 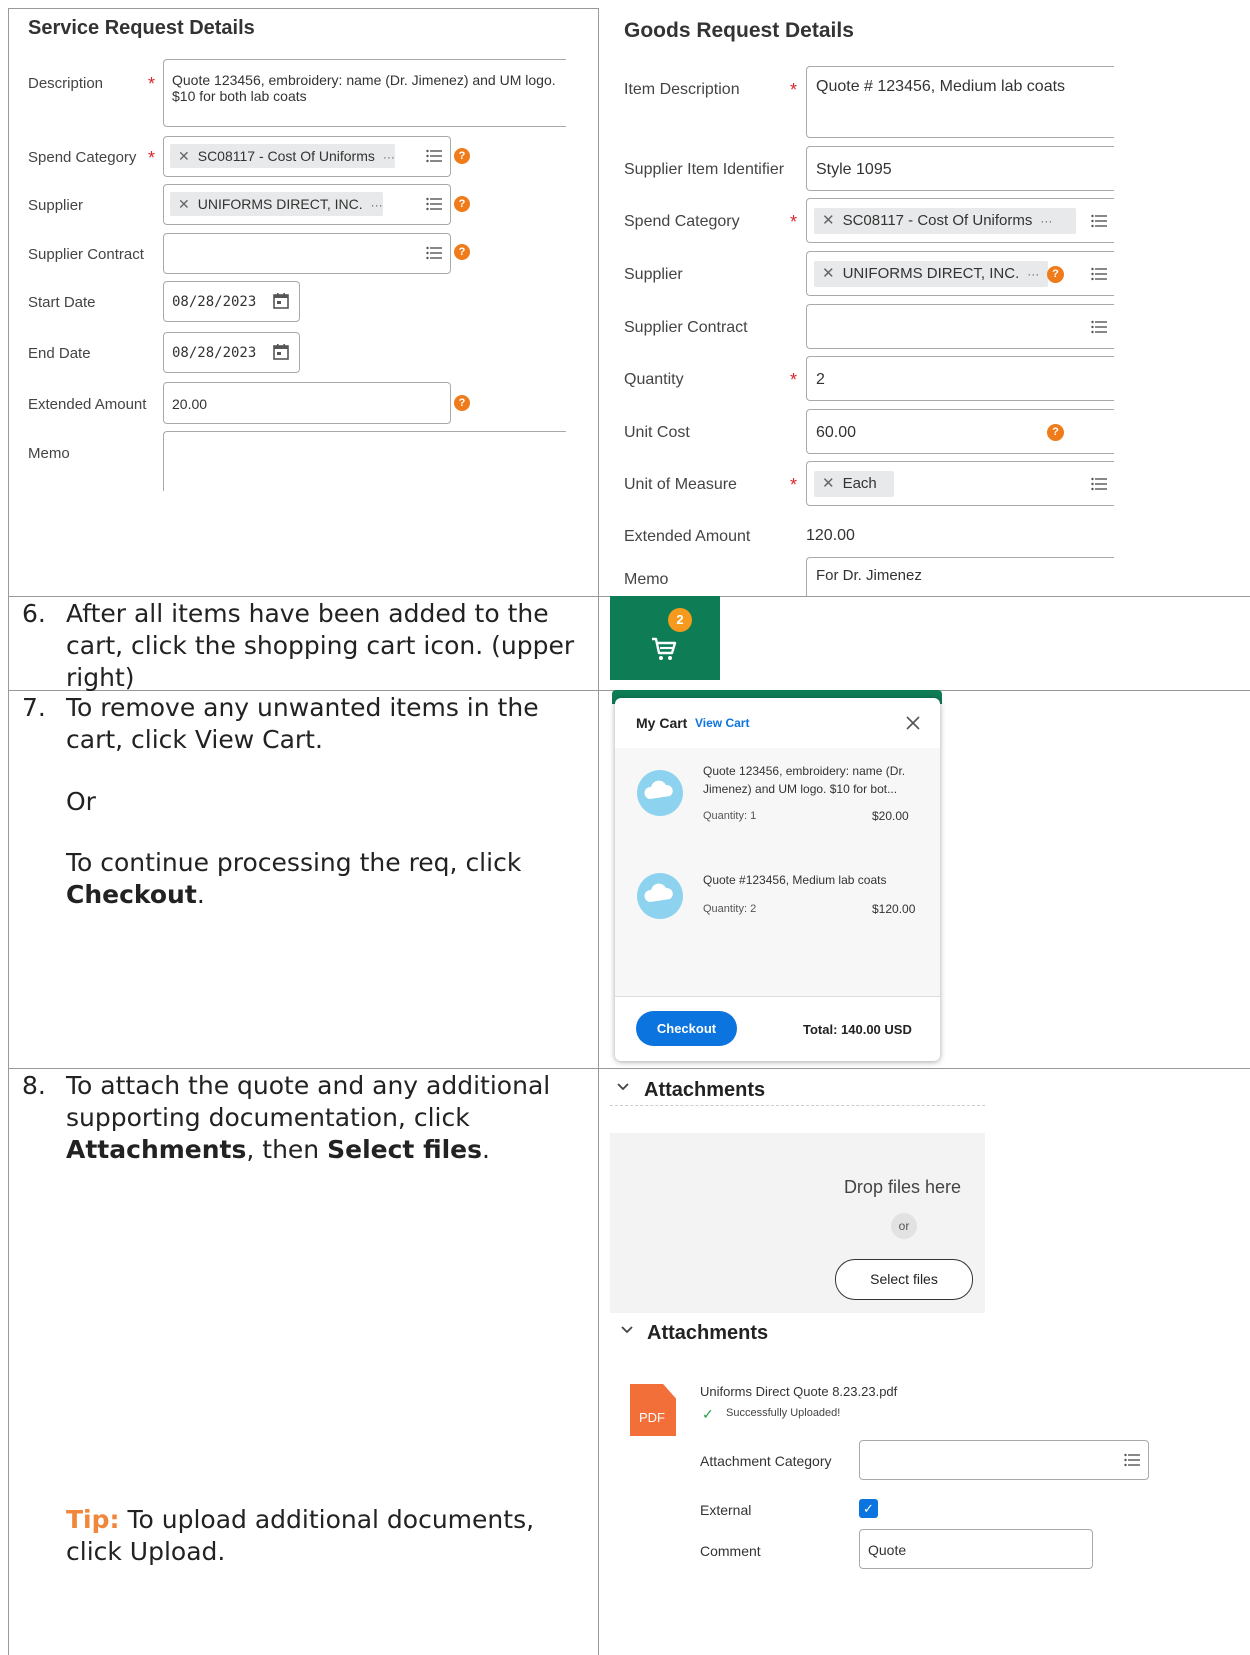 What do you see at coordinates (726, 1510) in the screenshot?
I see `external-label: External` at bounding box center [726, 1510].